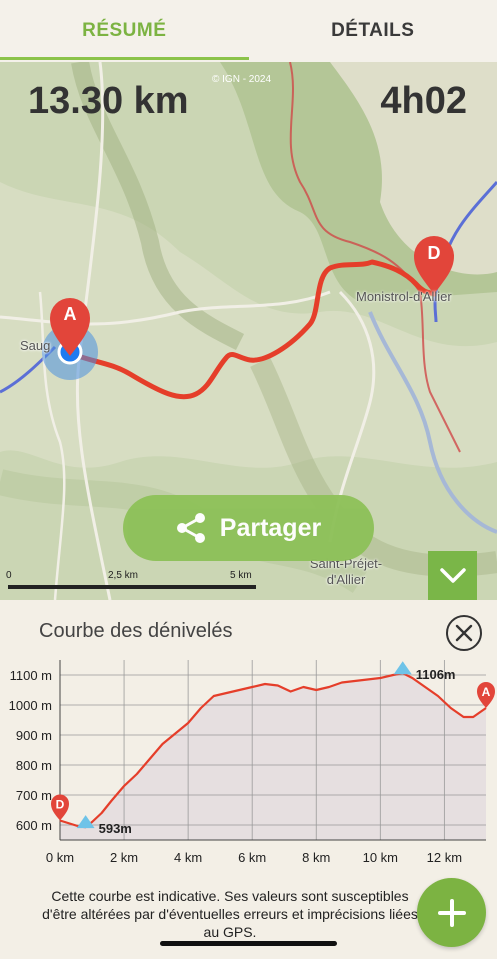 The height and width of the screenshot is (959, 497). What do you see at coordinates (248, 943) in the screenshot?
I see `home-indicator` at bounding box center [248, 943].